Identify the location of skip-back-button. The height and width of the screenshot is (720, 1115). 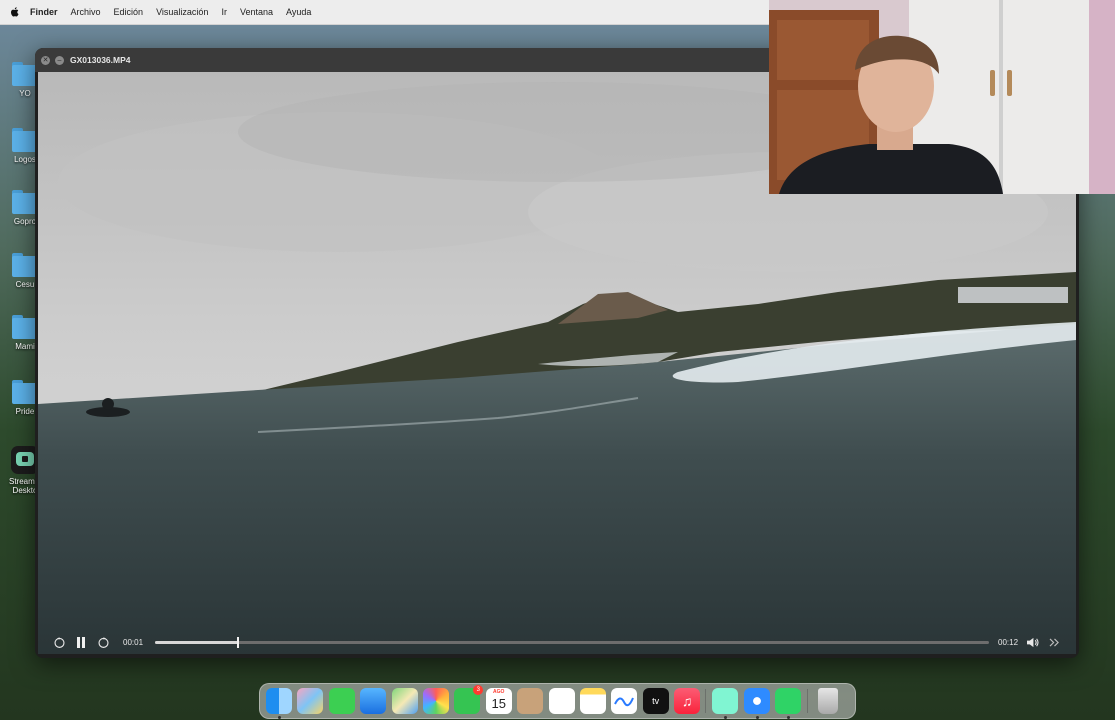
(59, 642).